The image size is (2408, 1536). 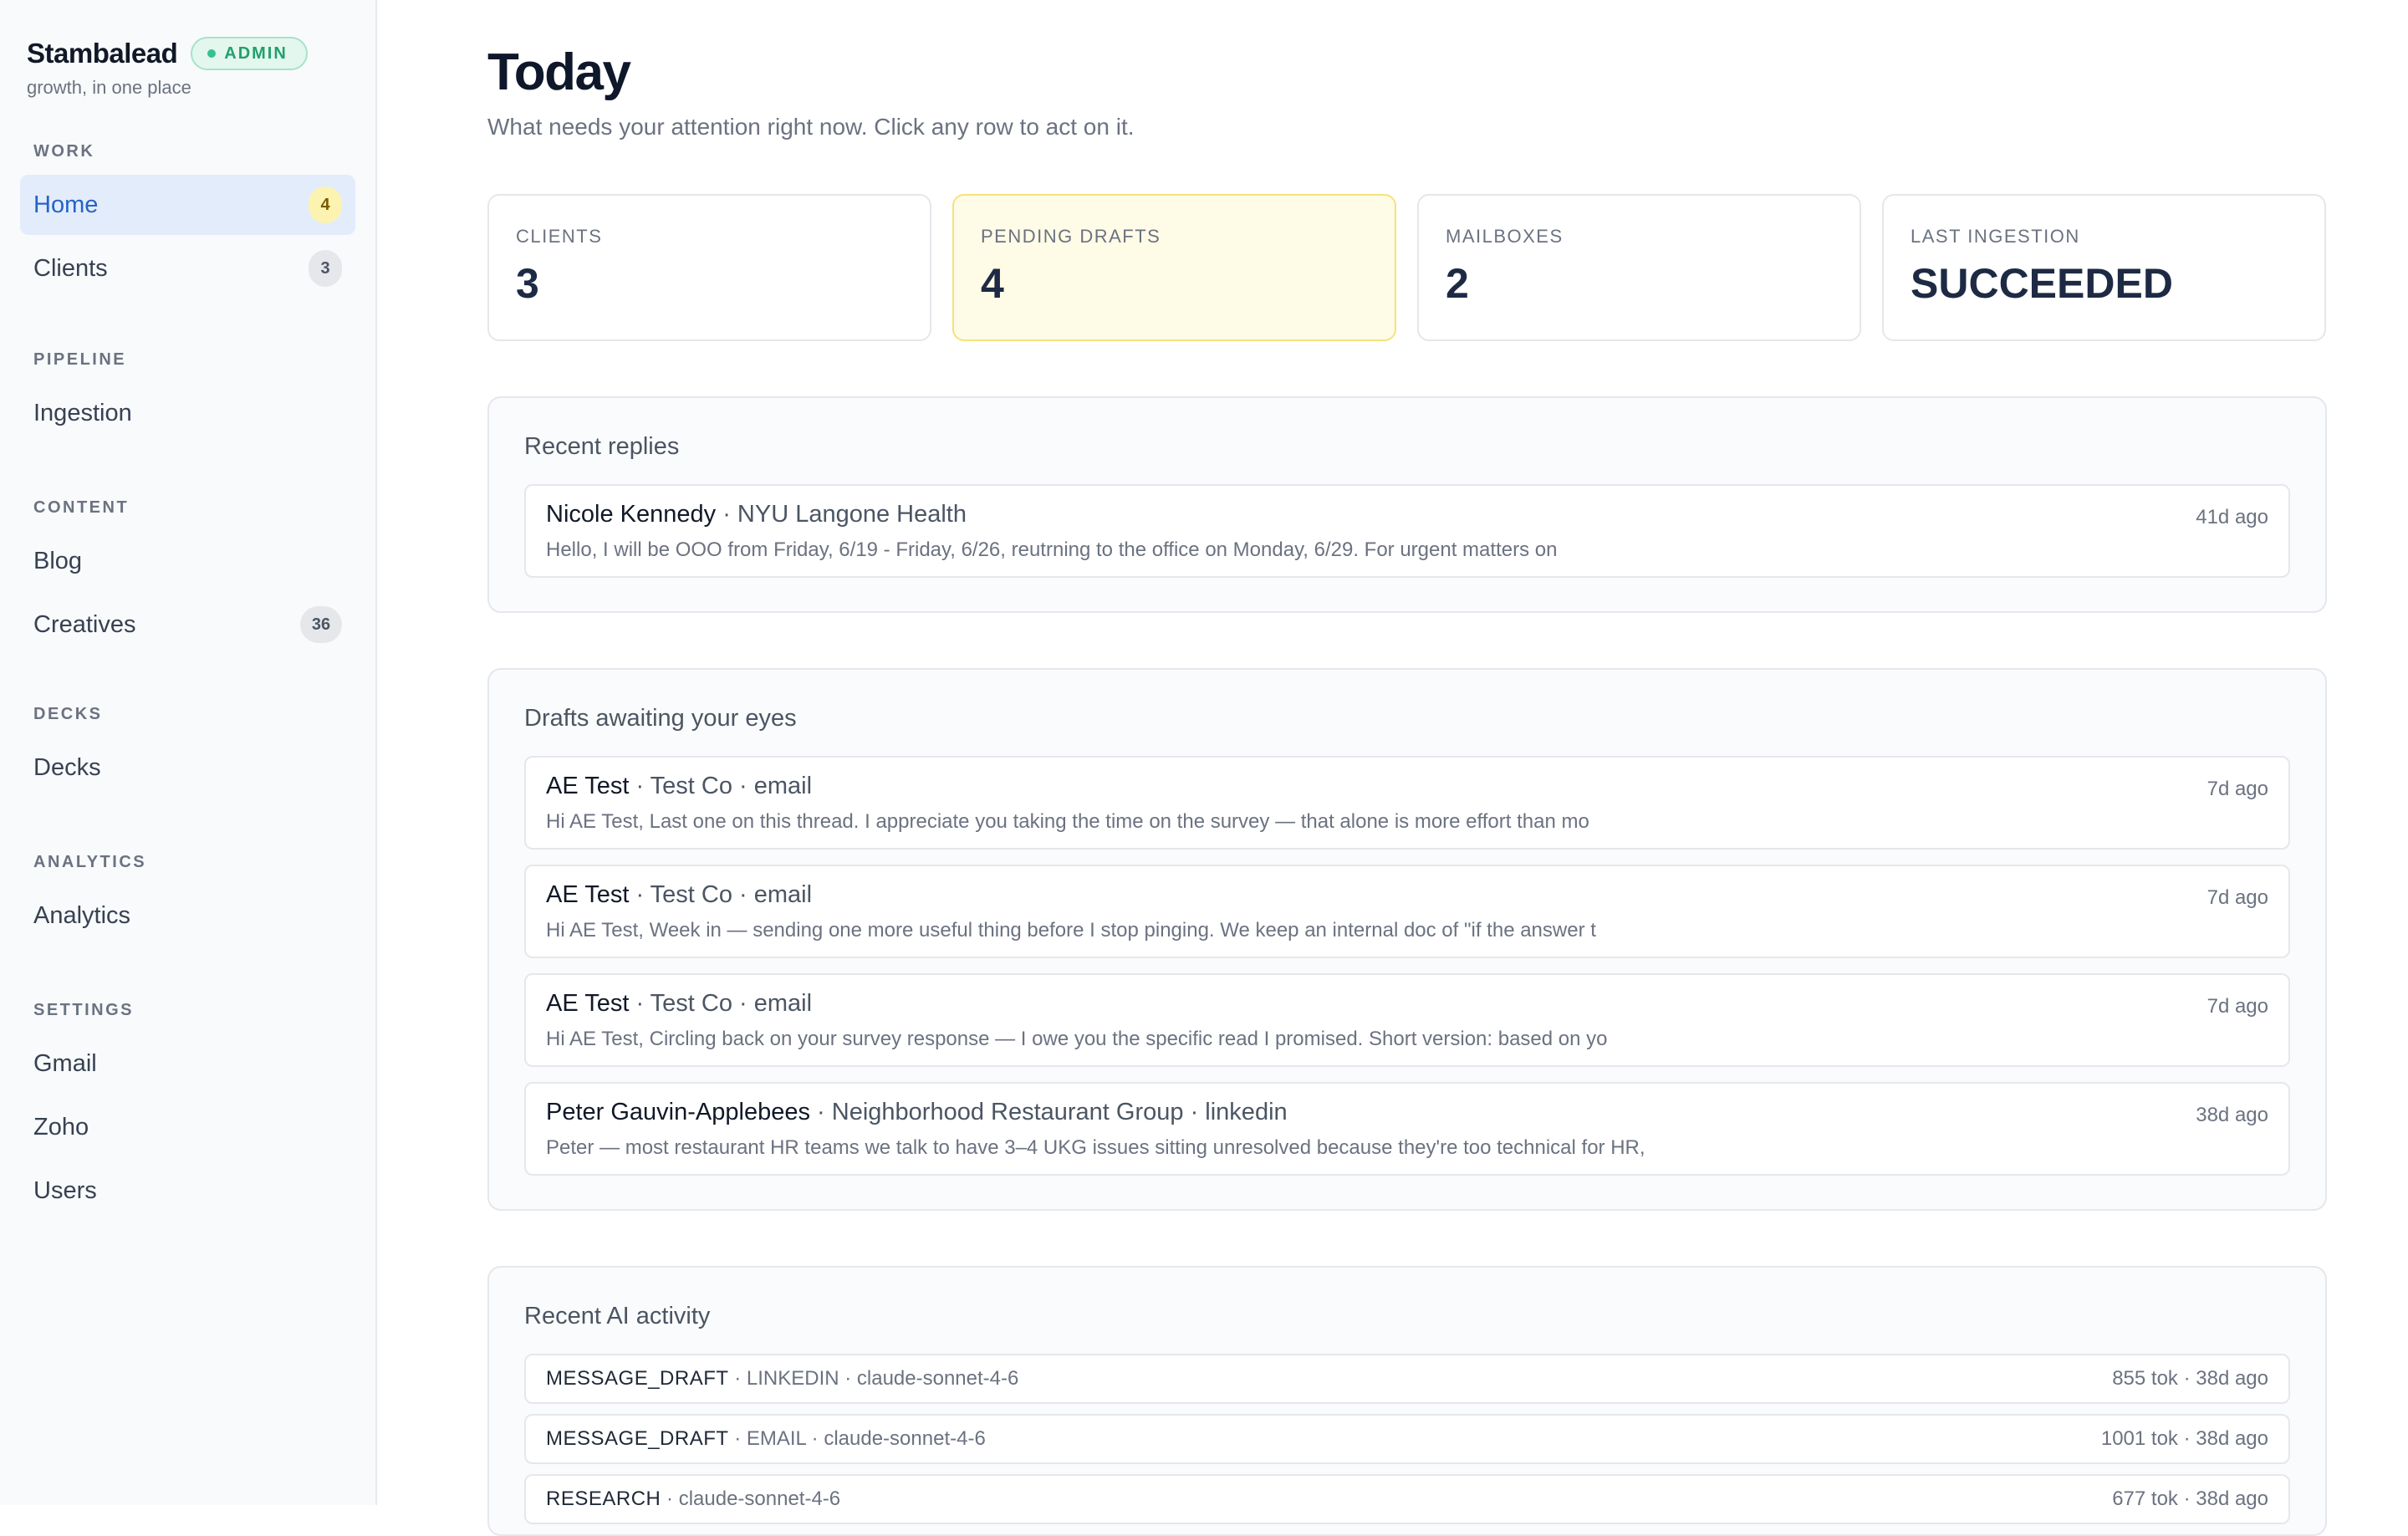 I want to click on brand-name: Stambalead, so click(x=103, y=53).